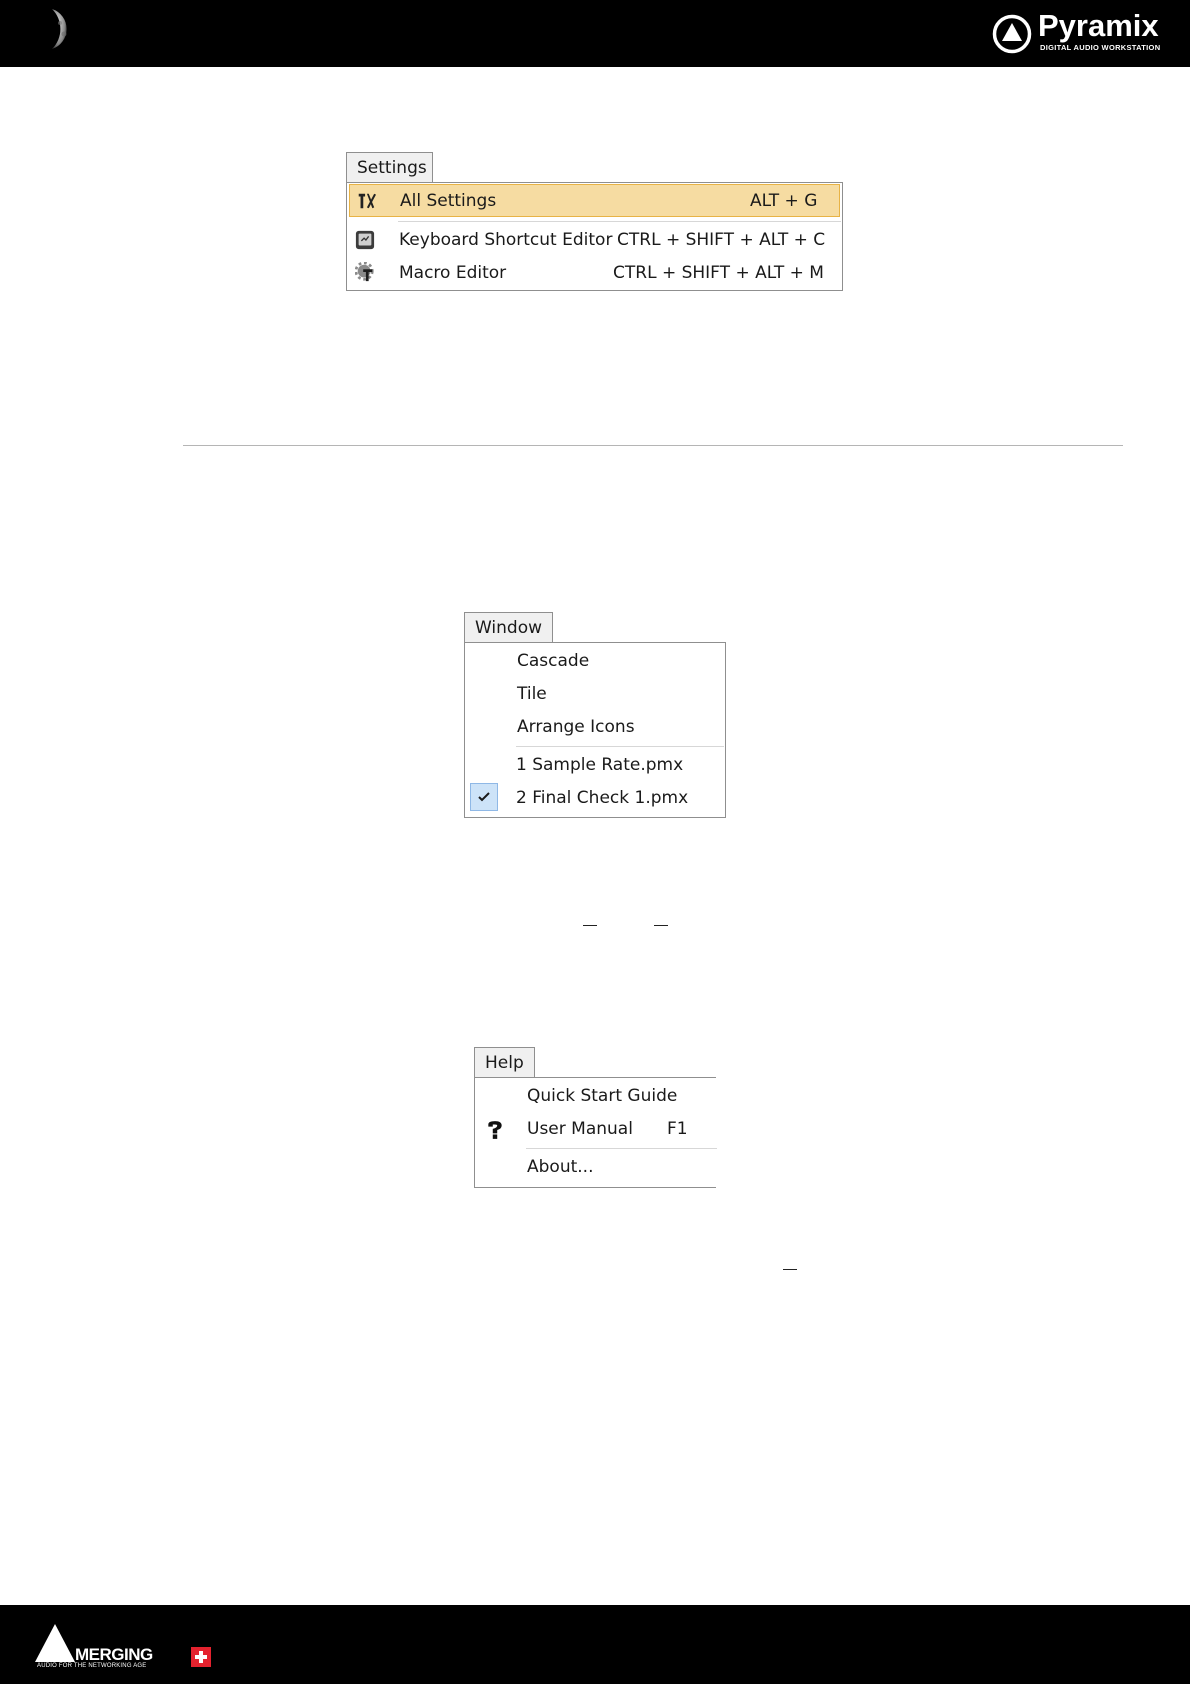 The height and width of the screenshot is (1684, 1190). Describe the element at coordinates (453, 273) in the screenshot. I see `macro-editor-label: Macro Editor` at that location.